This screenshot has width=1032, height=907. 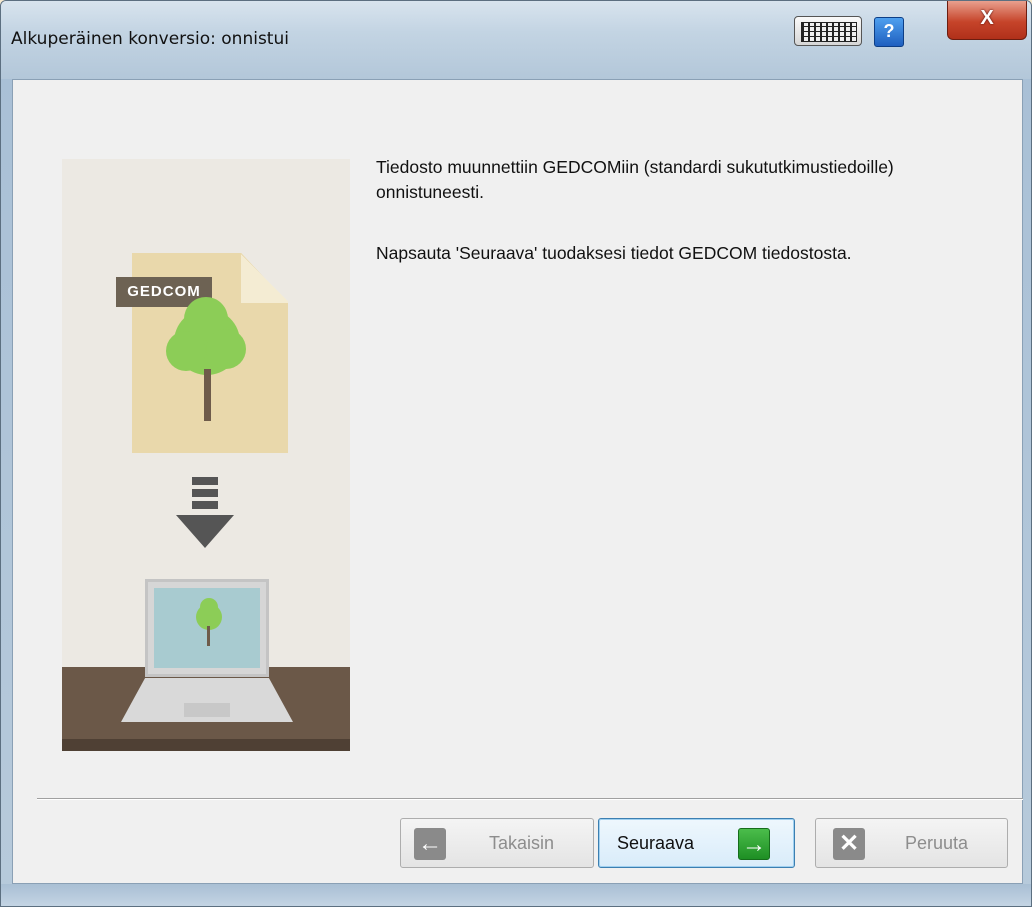 I want to click on laptop-icon, so click(x=207, y=628).